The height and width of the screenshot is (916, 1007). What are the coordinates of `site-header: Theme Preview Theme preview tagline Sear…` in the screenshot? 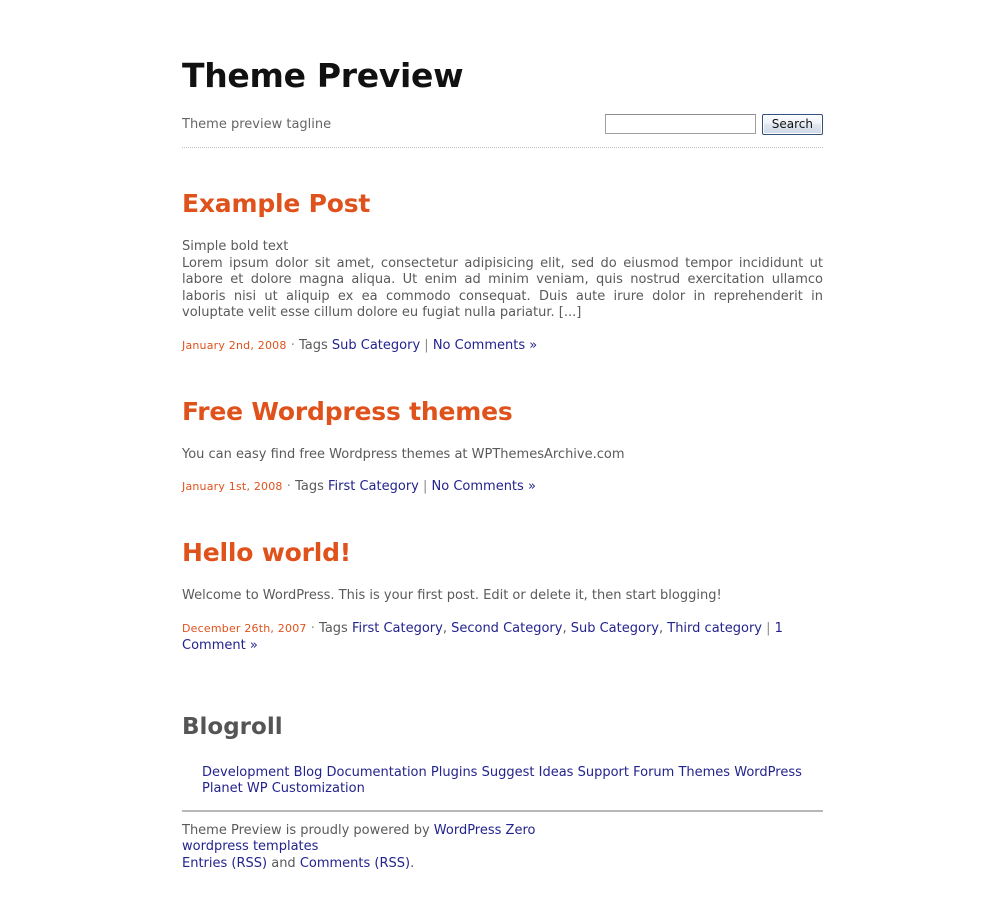 It's located at (502, 74).